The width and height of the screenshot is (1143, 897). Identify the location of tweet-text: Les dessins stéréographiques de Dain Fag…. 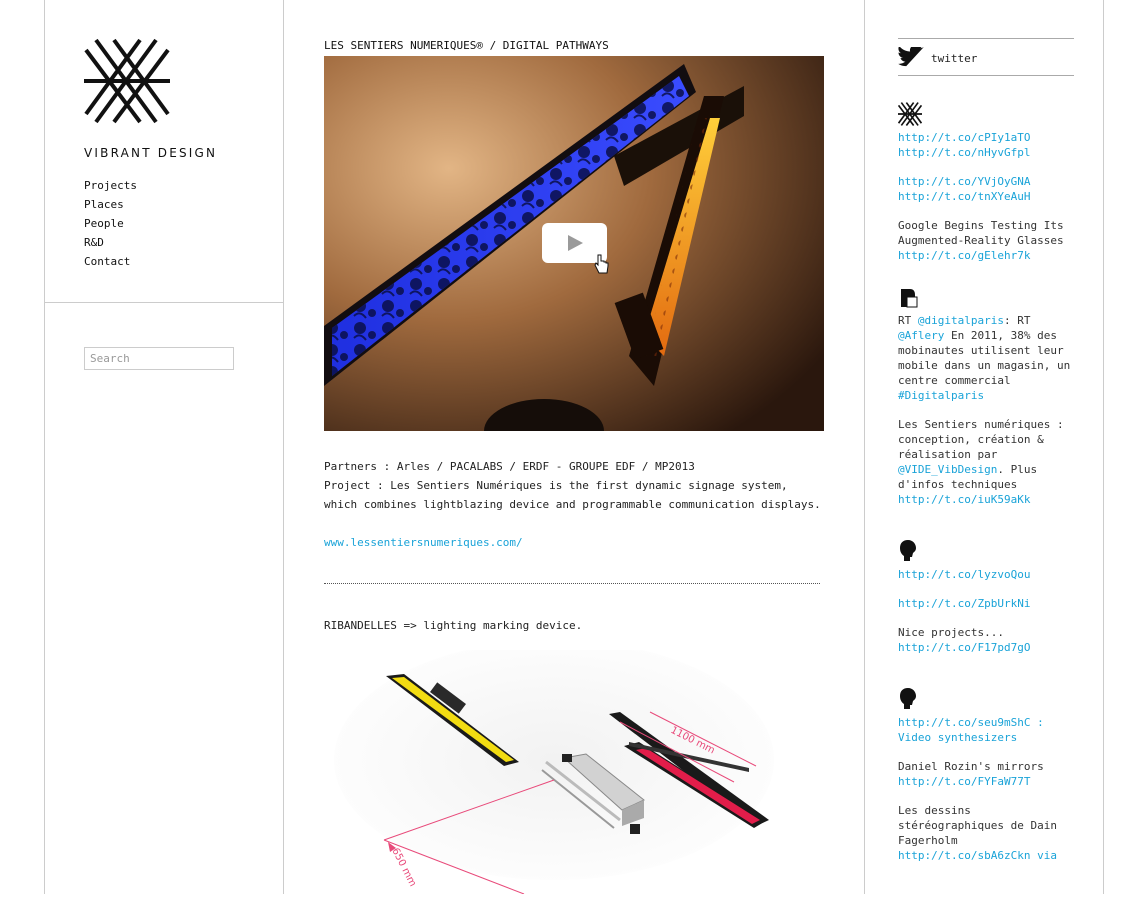
(977, 825).